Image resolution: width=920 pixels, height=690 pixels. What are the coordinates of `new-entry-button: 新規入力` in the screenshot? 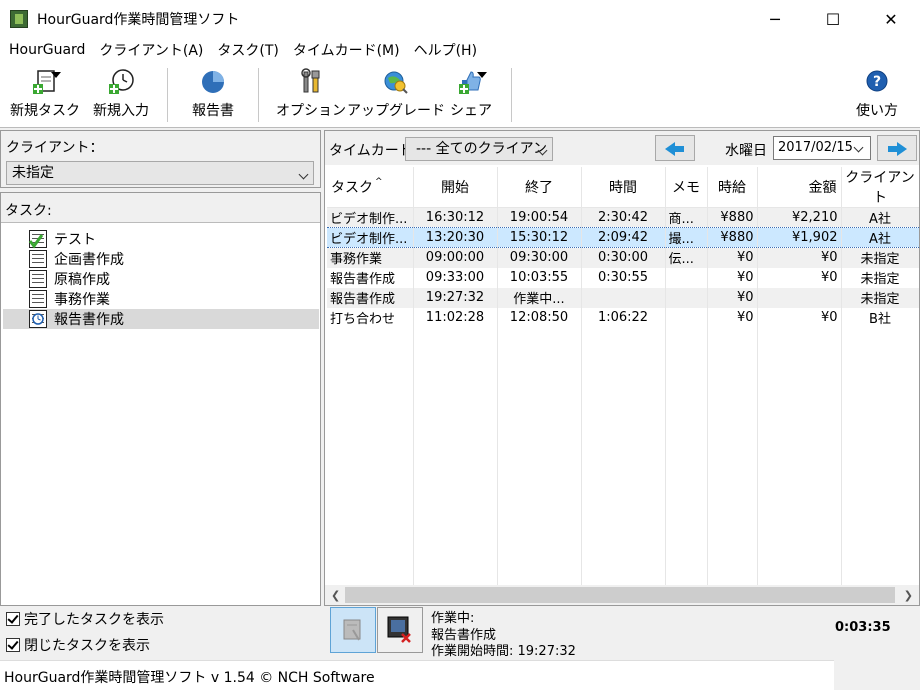 It's located at (121, 96).